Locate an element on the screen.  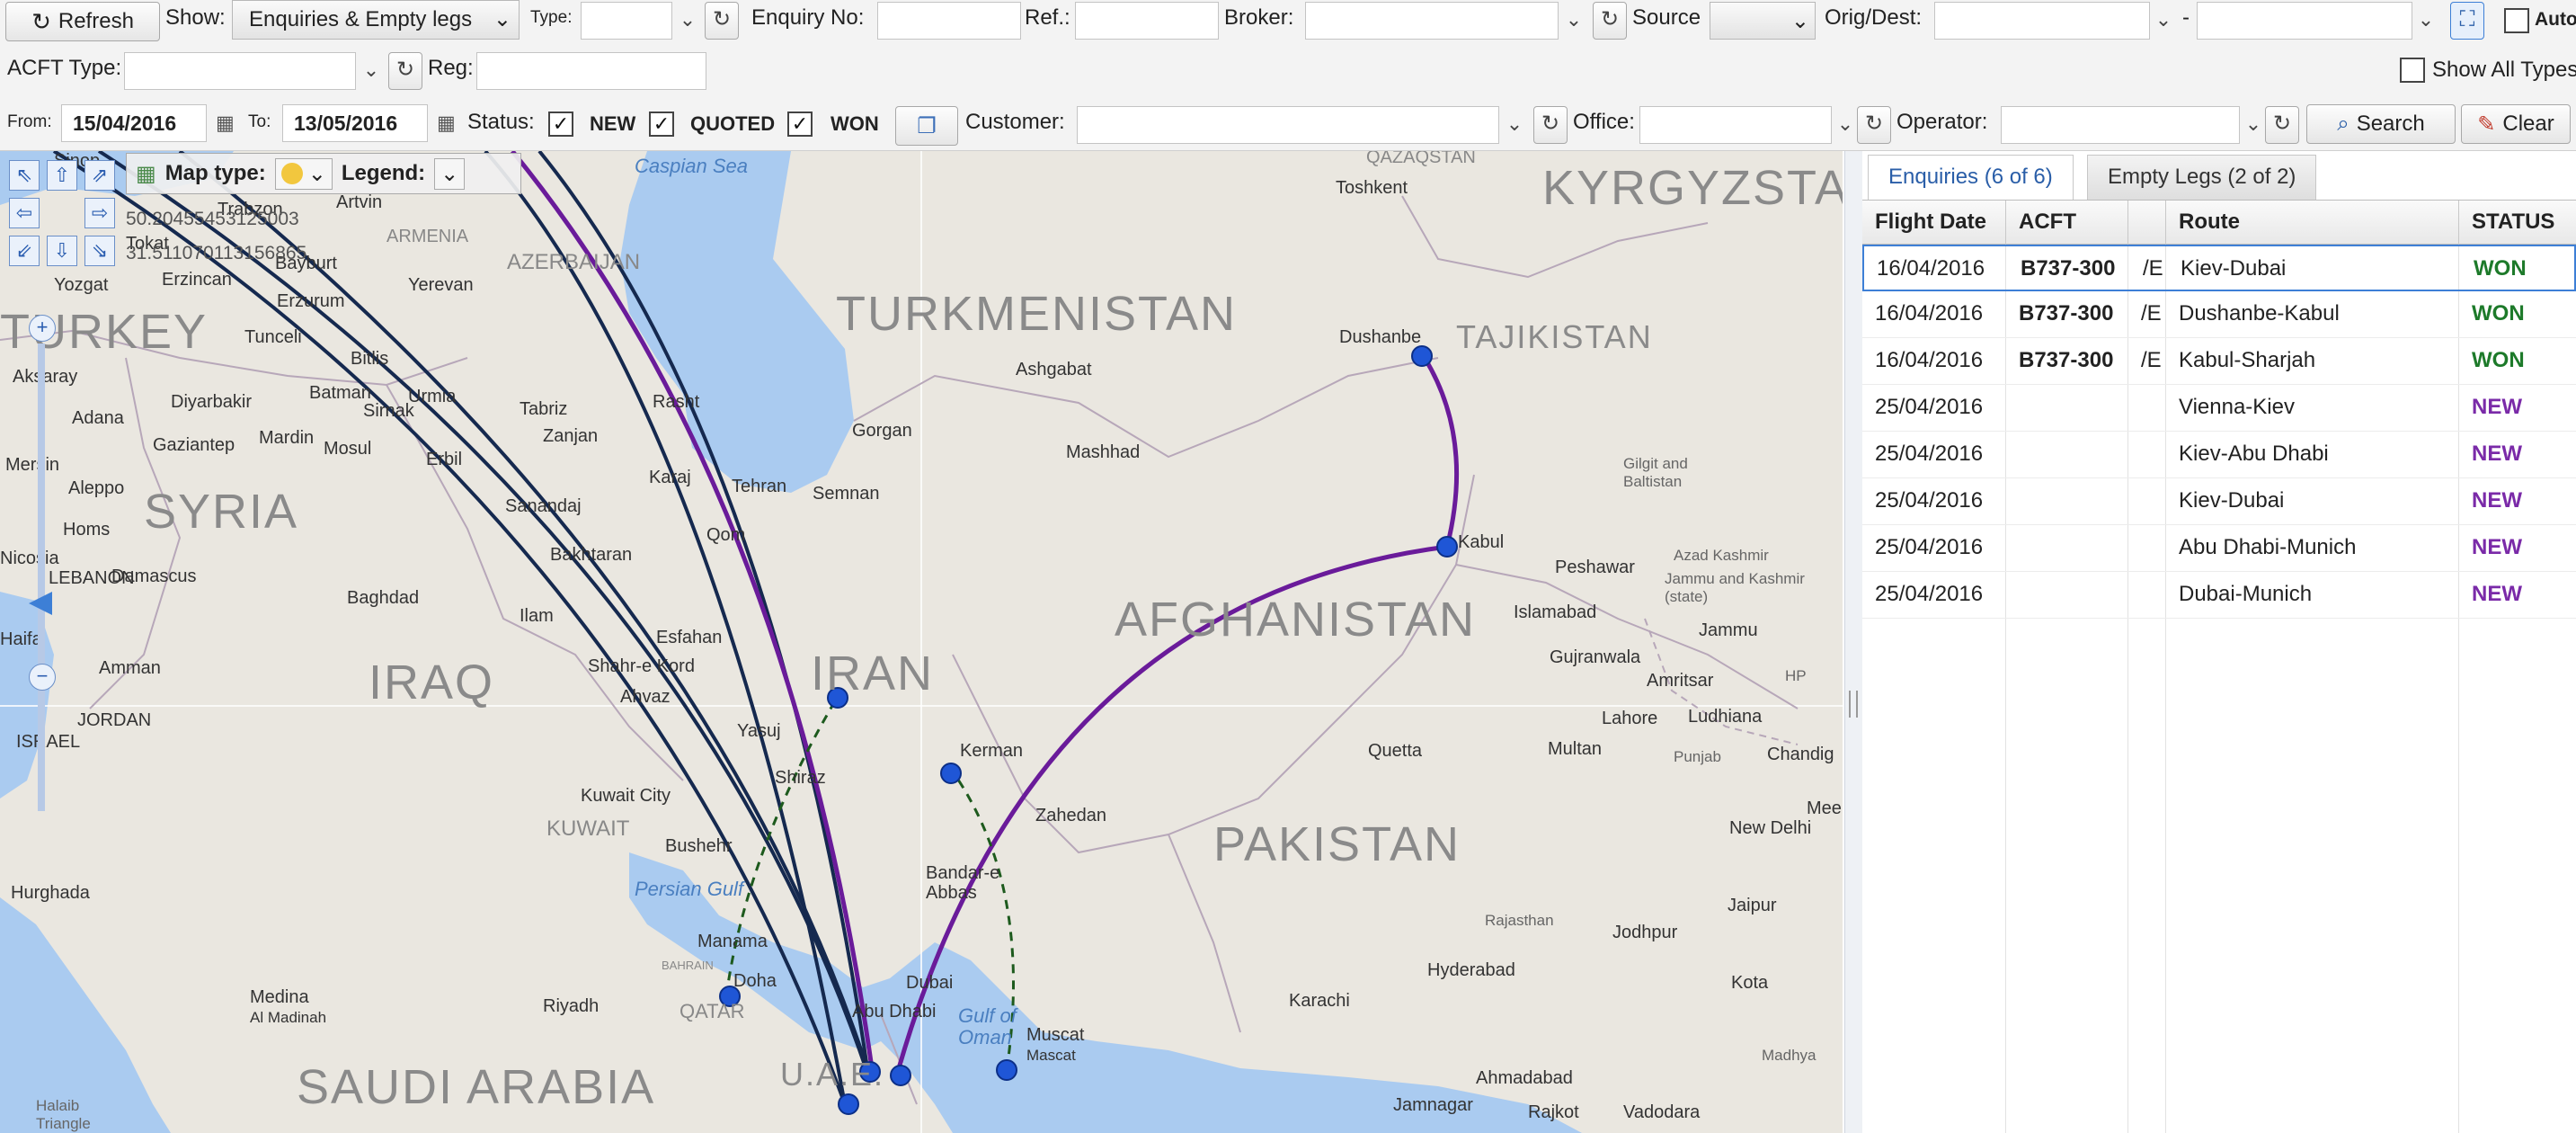
ref-input is located at coordinates (1147, 21).